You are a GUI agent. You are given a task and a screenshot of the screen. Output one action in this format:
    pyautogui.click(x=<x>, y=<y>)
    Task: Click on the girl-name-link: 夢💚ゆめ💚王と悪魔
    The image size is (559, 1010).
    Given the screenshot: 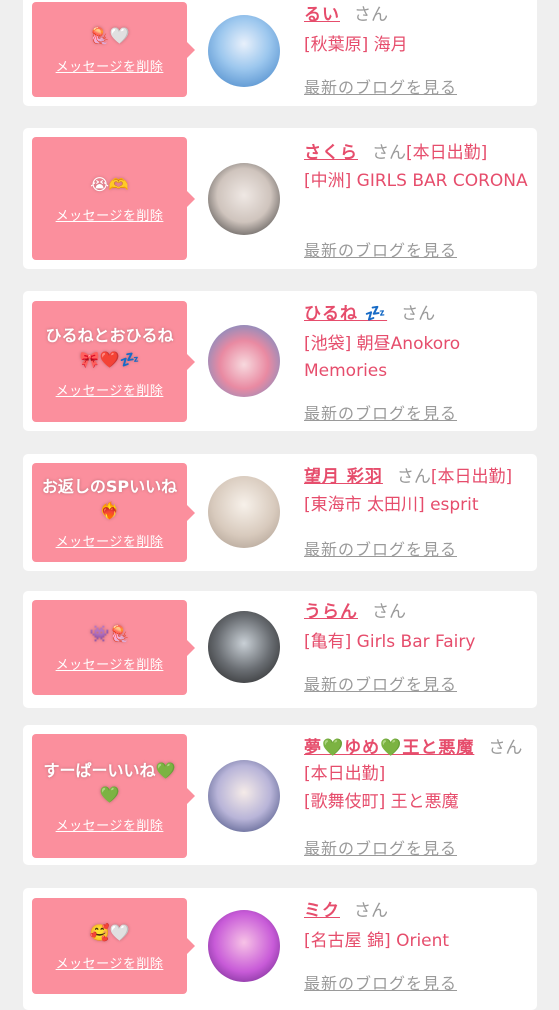 What is the action you would take?
    pyautogui.click(x=389, y=748)
    